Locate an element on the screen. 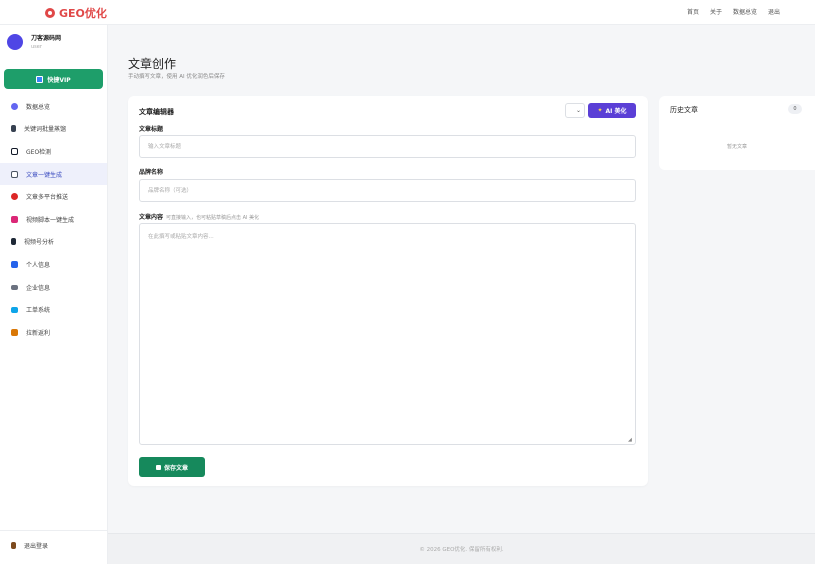 The image size is (815, 564). footer-text: © 2026 GEO优化. 保留所有权利. is located at coordinates (461, 550).